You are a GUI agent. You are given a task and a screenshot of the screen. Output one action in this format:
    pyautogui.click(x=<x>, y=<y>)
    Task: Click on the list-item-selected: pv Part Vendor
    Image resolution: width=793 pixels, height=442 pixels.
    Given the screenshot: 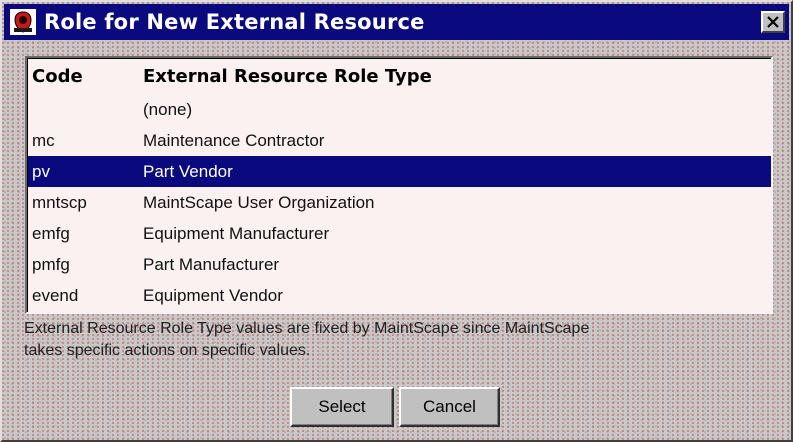 What is the action you would take?
    pyautogui.click(x=399, y=171)
    